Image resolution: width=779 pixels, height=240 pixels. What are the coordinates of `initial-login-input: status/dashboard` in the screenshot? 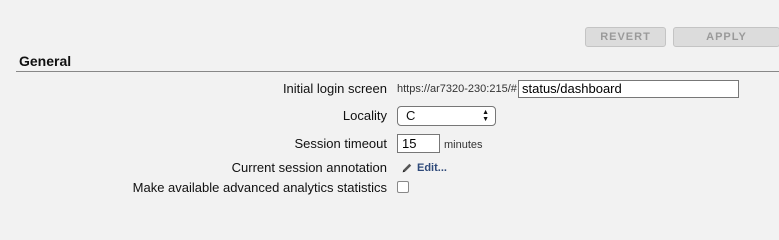 It's located at (628, 89).